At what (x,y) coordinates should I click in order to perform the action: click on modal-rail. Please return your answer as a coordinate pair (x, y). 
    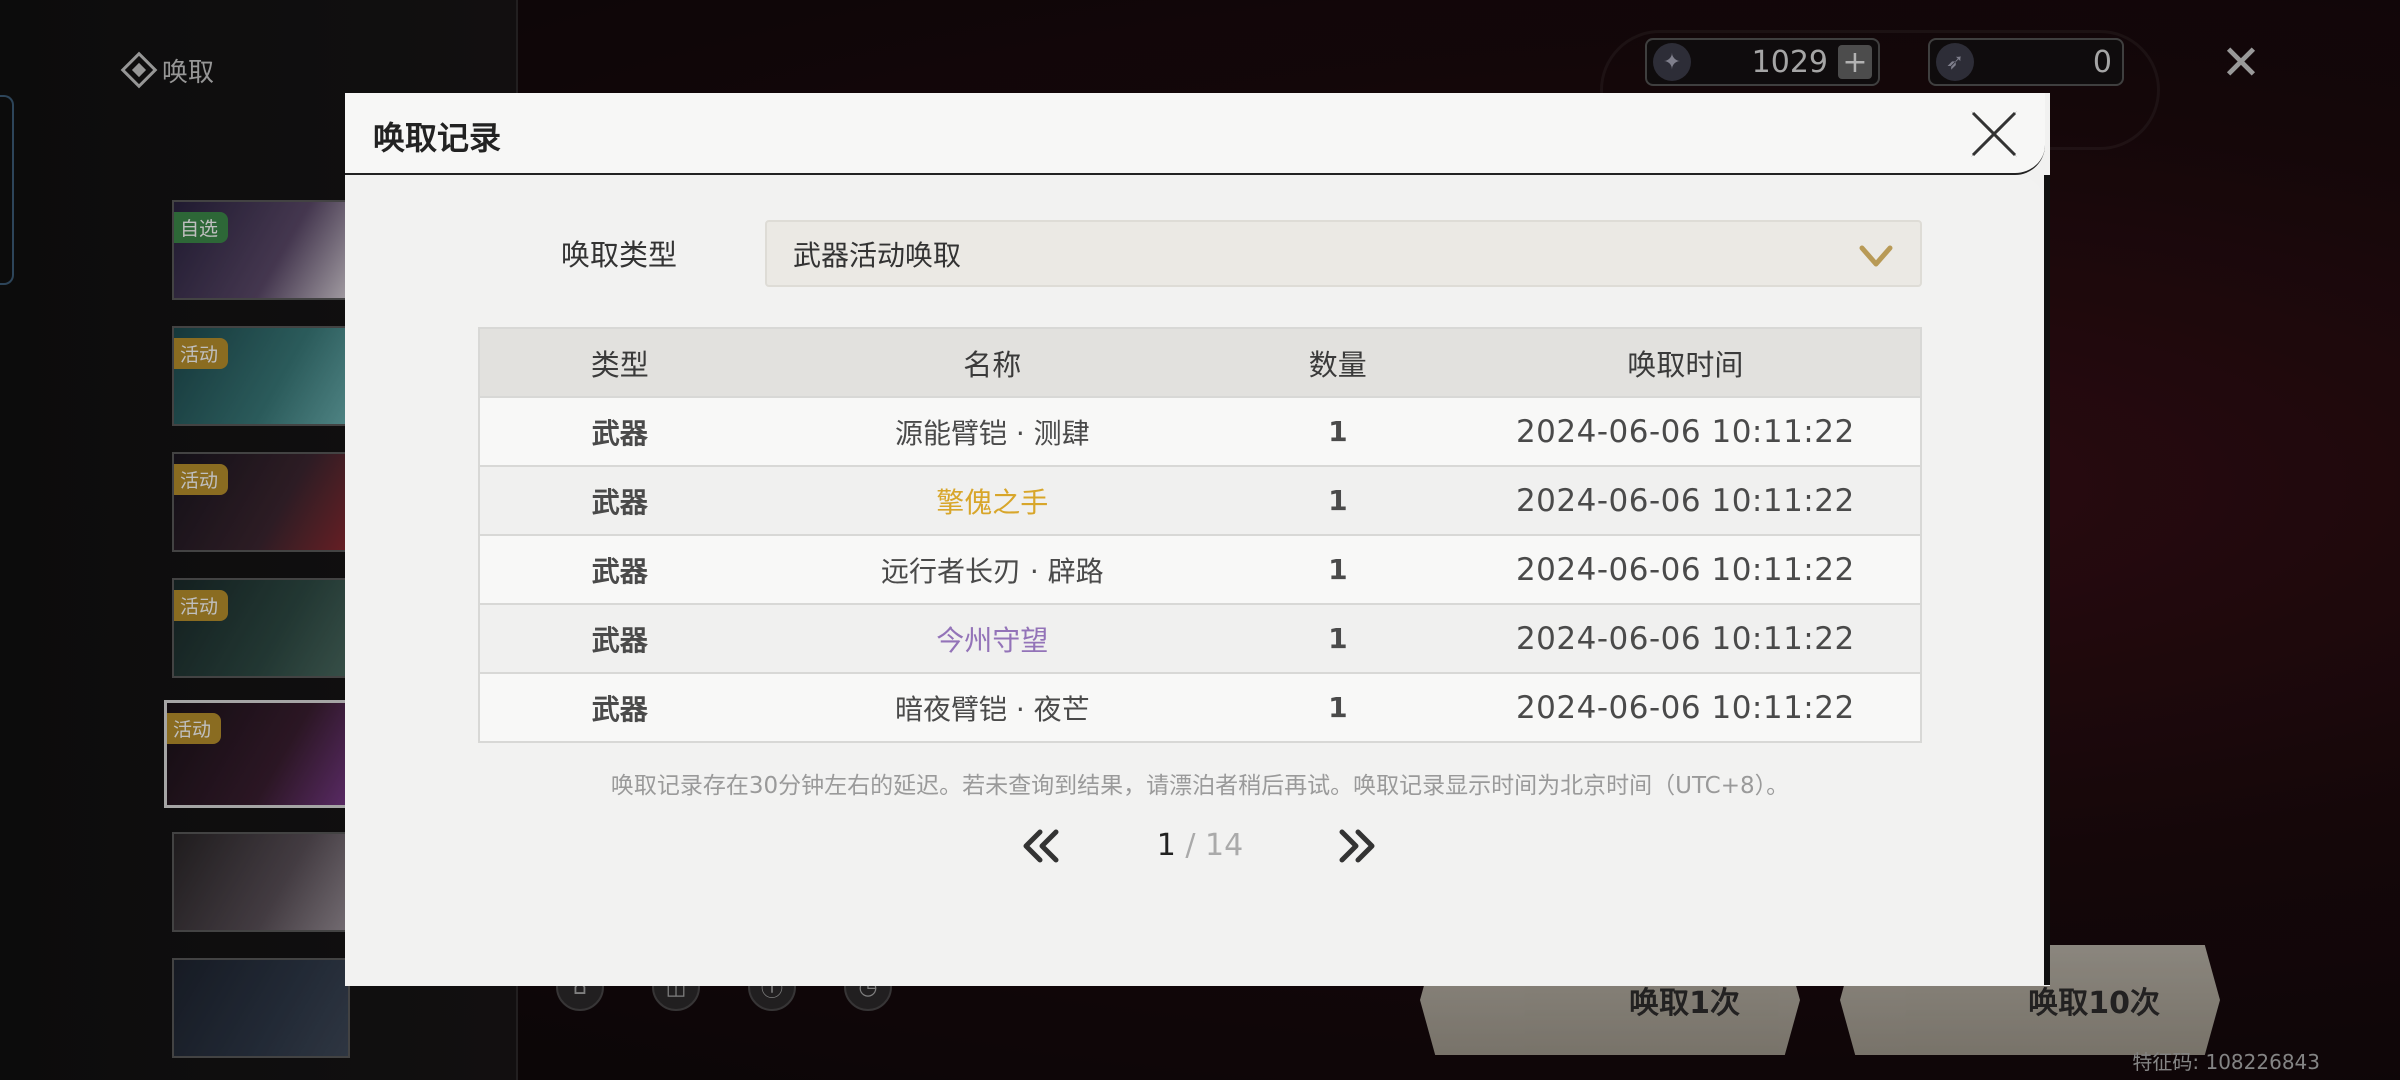
    Looking at the image, I should click on (2047, 580).